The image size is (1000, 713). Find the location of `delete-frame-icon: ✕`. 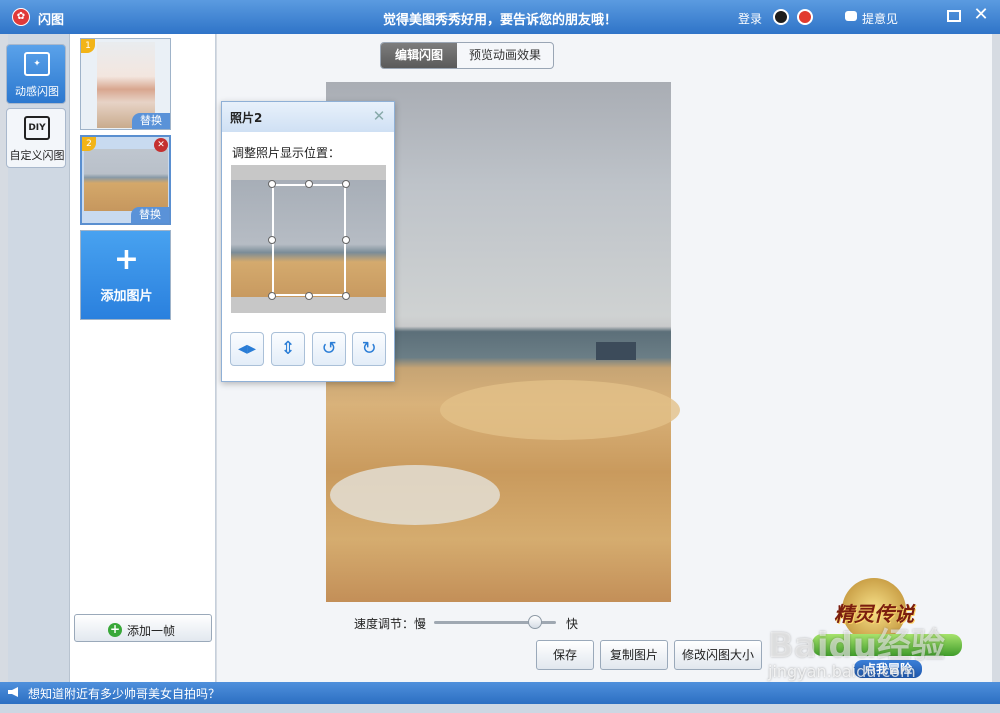

delete-frame-icon: ✕ is located at coordinates (161, 145).